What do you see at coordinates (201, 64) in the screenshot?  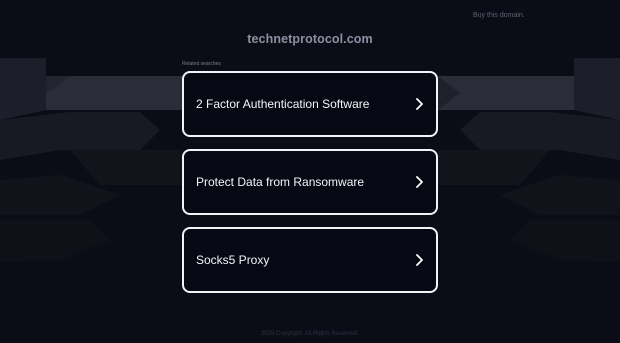 I see `related-searches-label: Related searches` at bounding box center [201, 64].